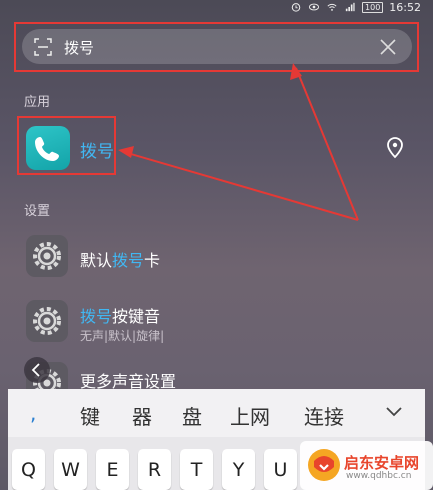 The height and width of the screenshot is (490, 433). What do you see at coordinates (395, 148) in the screenshot?
I see `location-icon` at bounding box center [395, 148].